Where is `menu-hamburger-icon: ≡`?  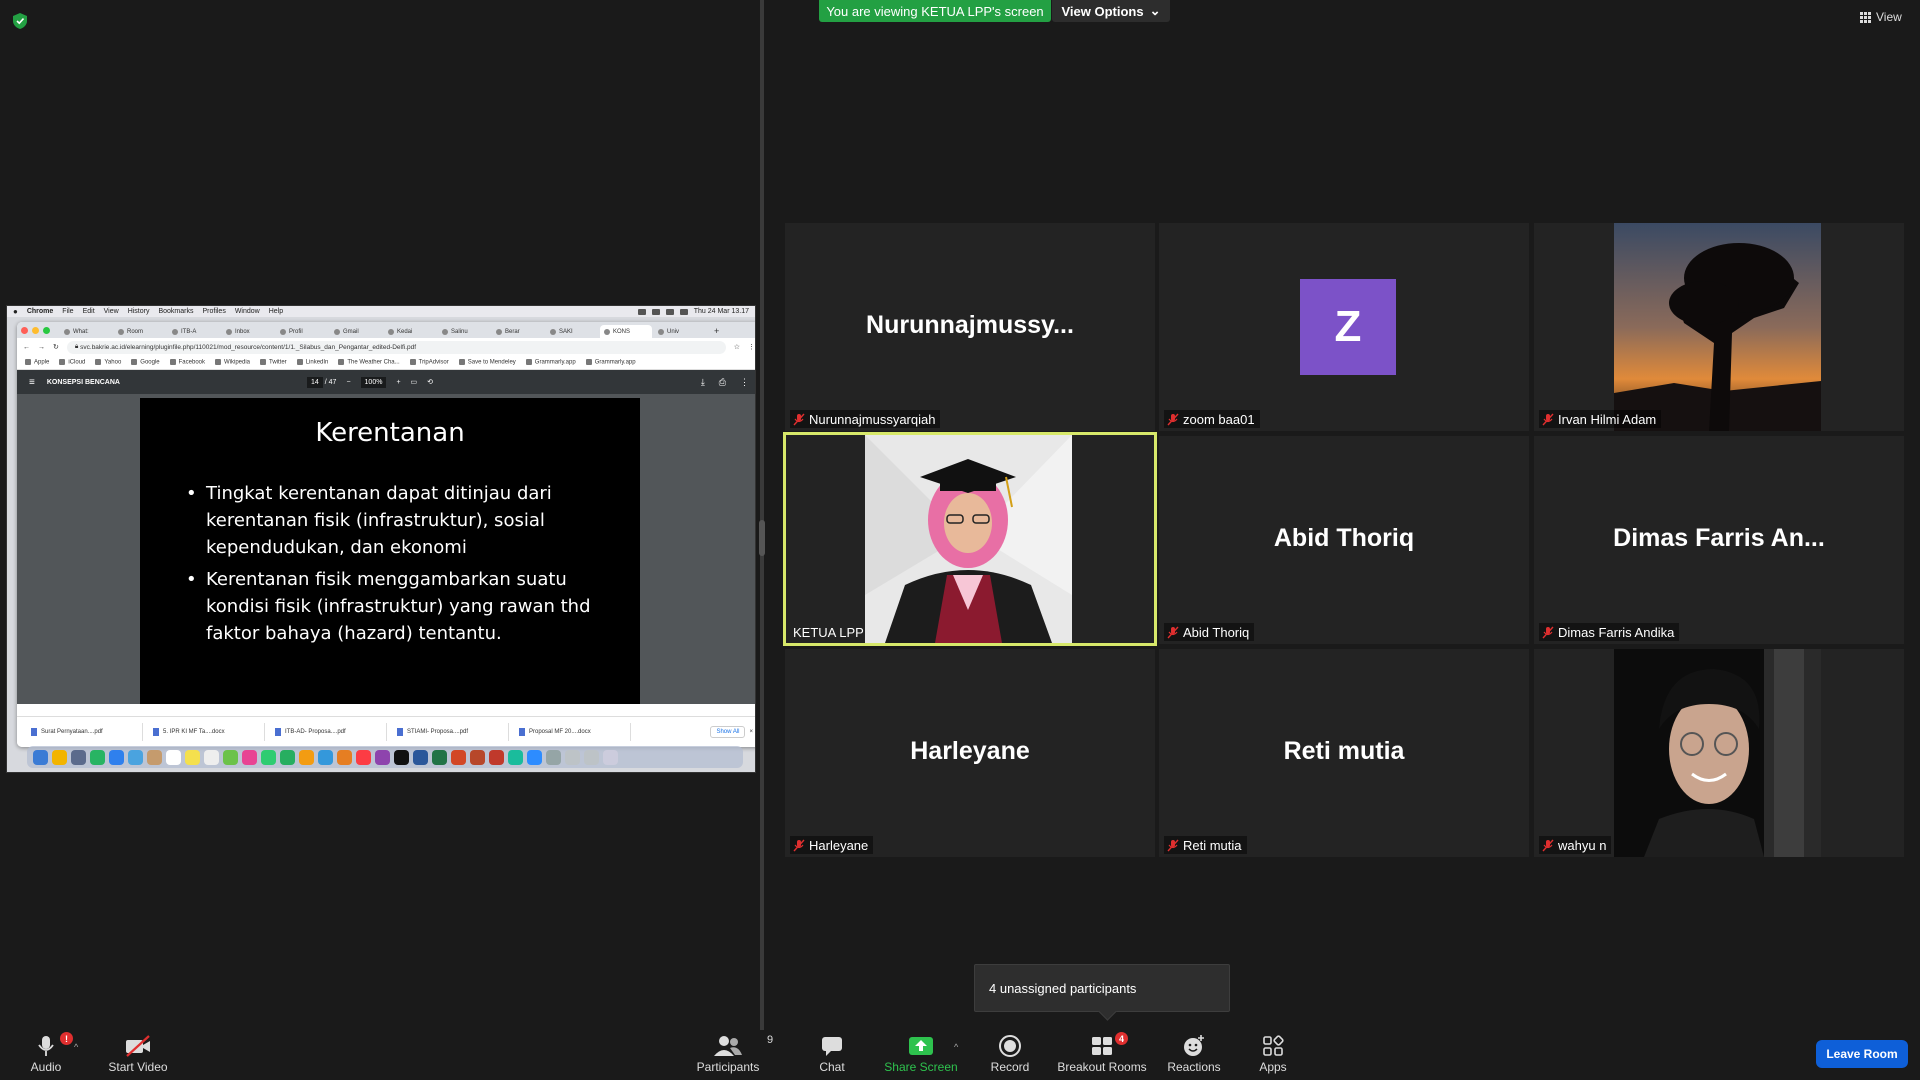
menu-hamburger-icon: ≡ is located at coordinates (32, 382).